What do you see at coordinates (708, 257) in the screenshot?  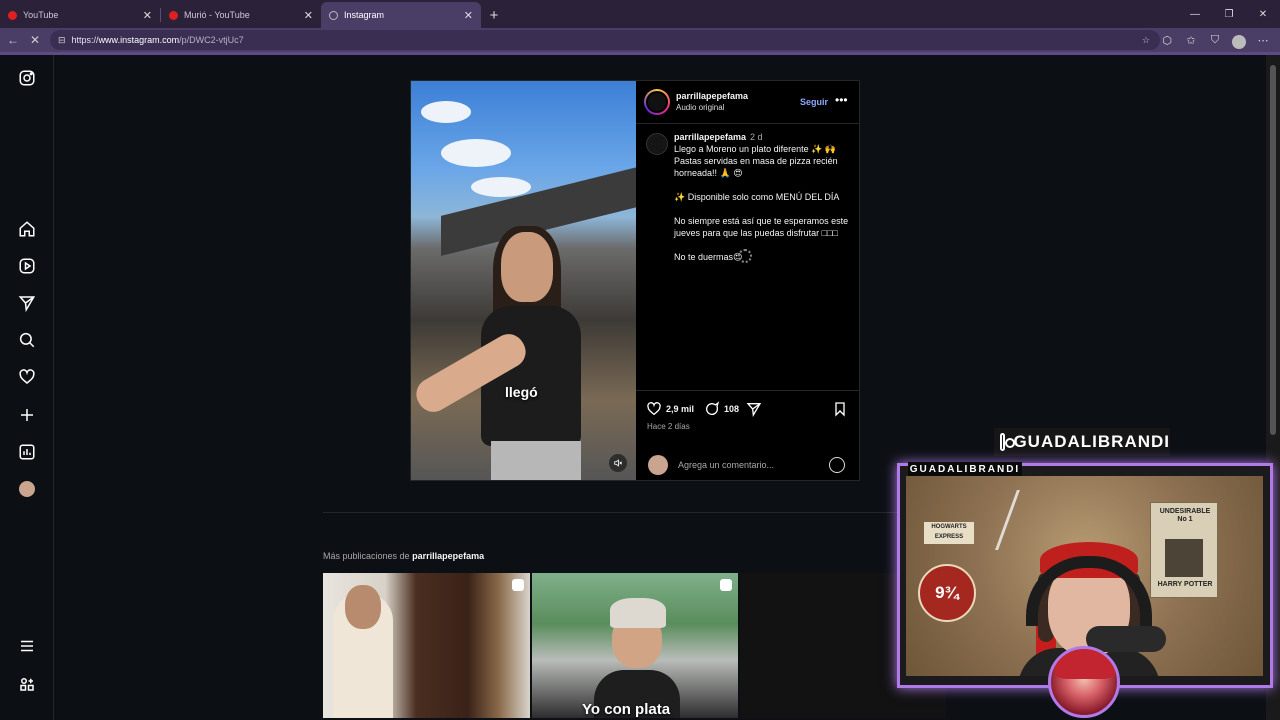 I see `caption-line: No te duermas😍` at bounding box center [708, 257].